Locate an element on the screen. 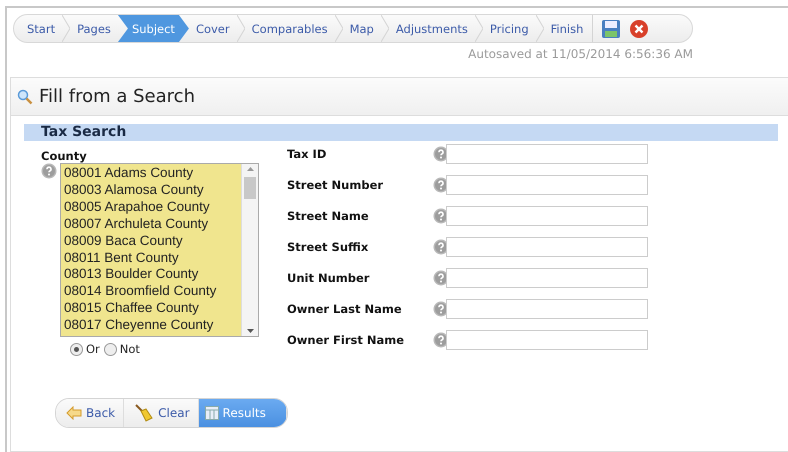 This screenshot has height=452, width=788. back-button: Back is located at coordinates (90, 413).